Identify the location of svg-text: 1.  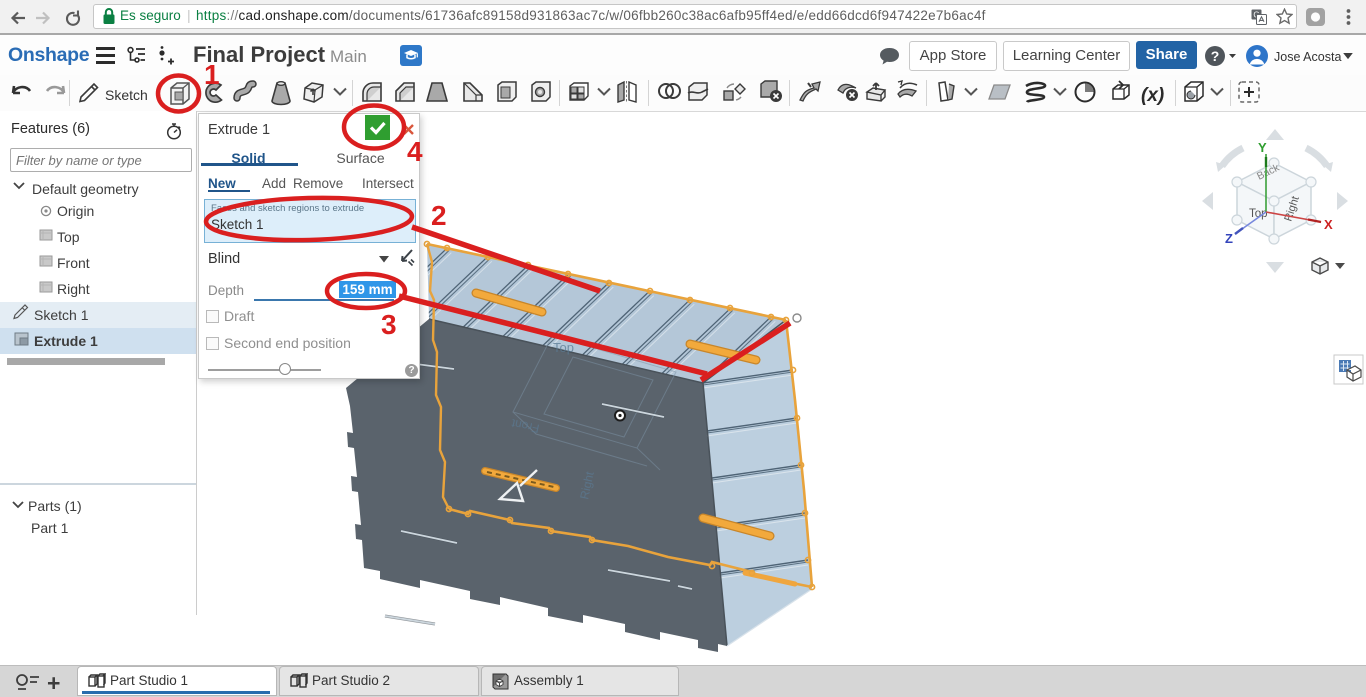
(212, 74).